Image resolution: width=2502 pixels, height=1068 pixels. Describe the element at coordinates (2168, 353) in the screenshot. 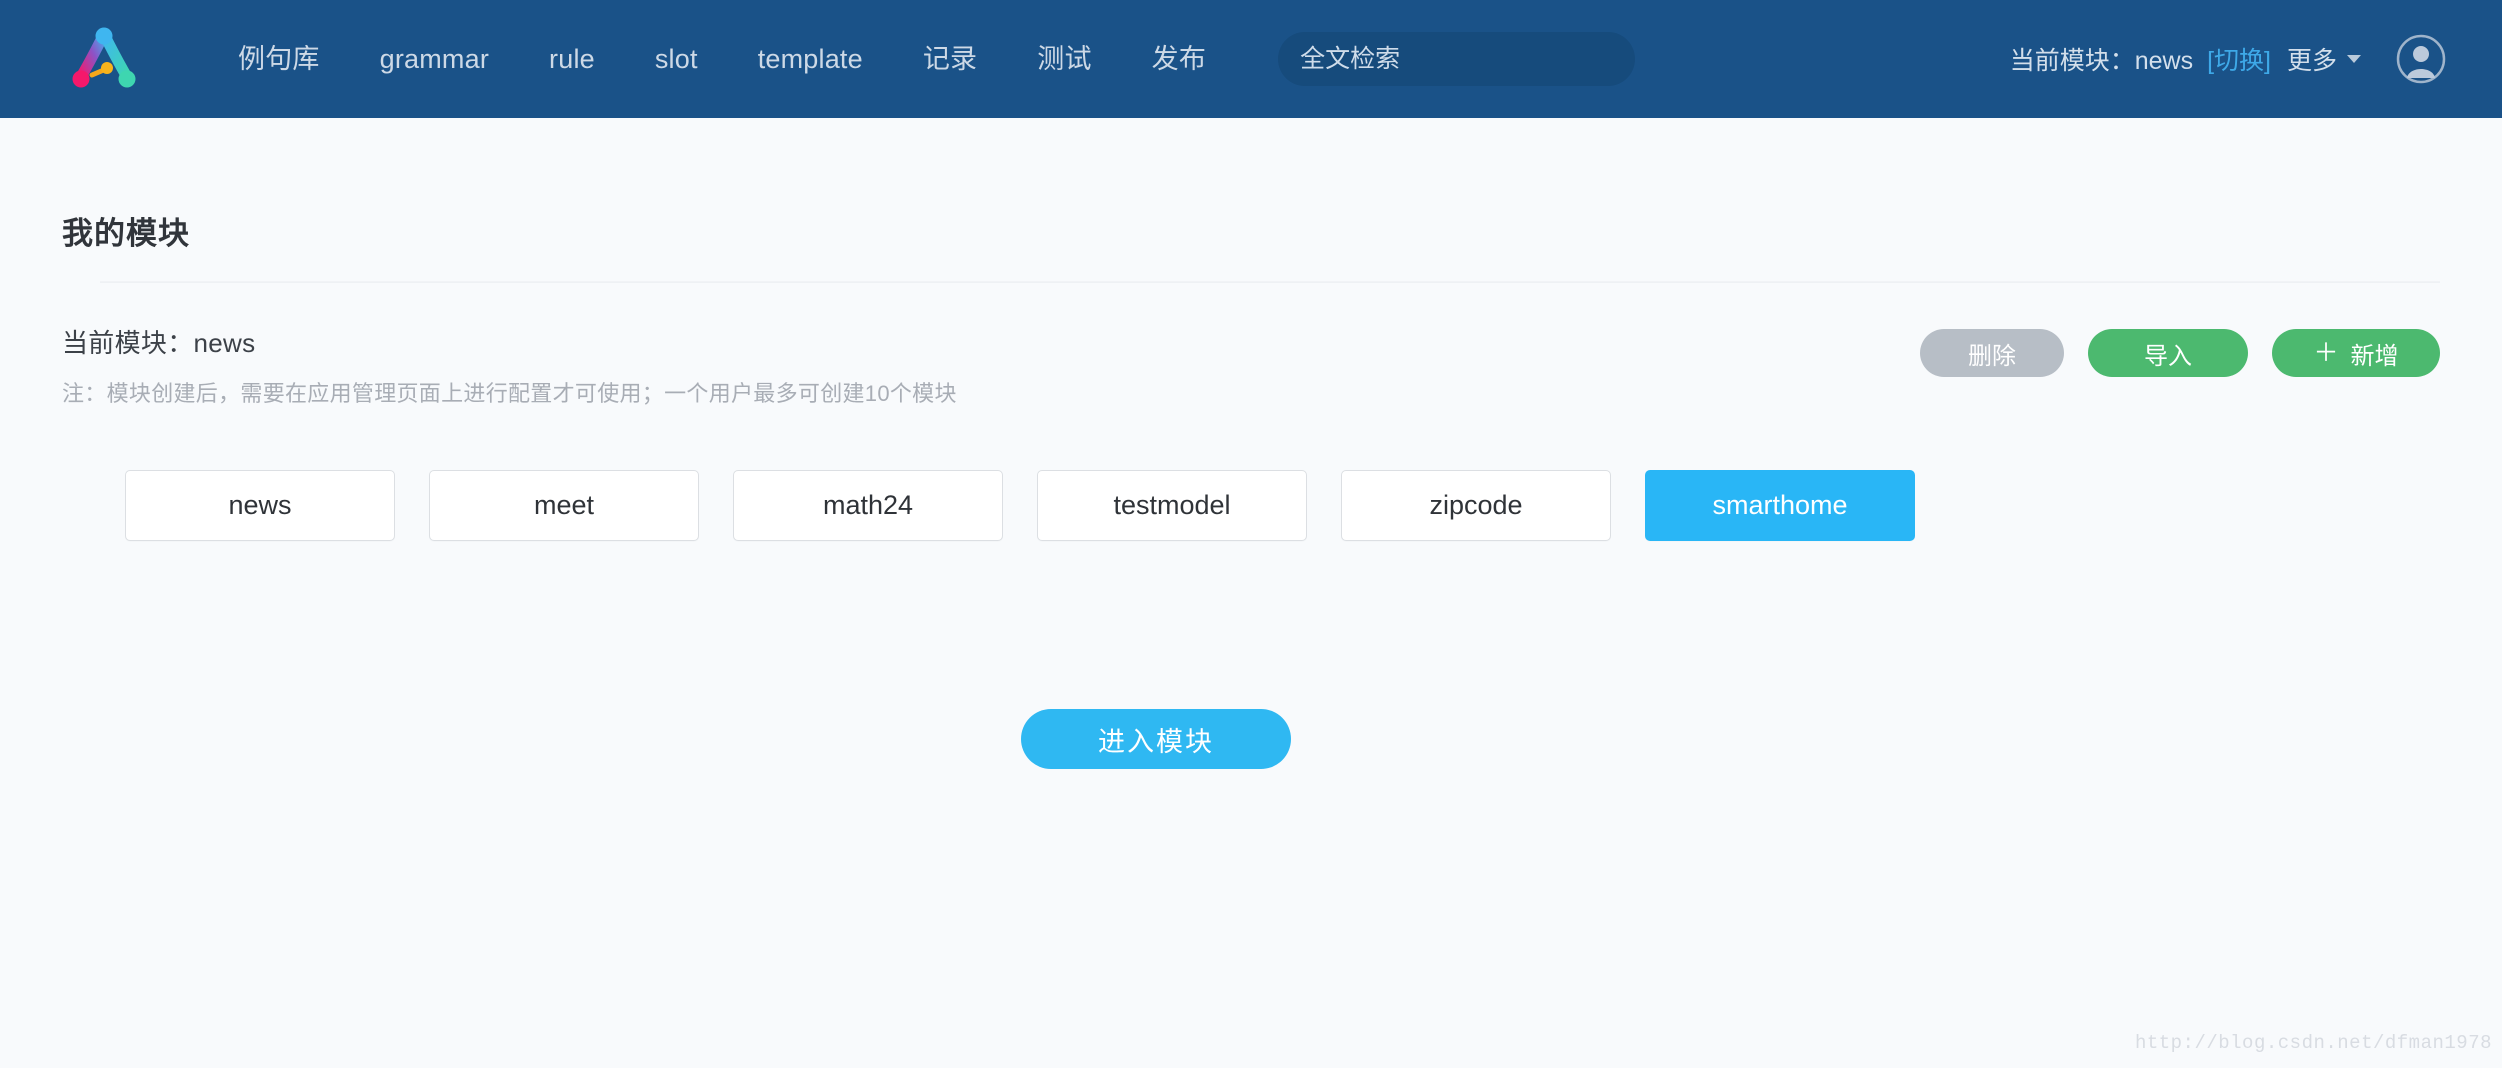

I see `import-button: 导入` at that location.